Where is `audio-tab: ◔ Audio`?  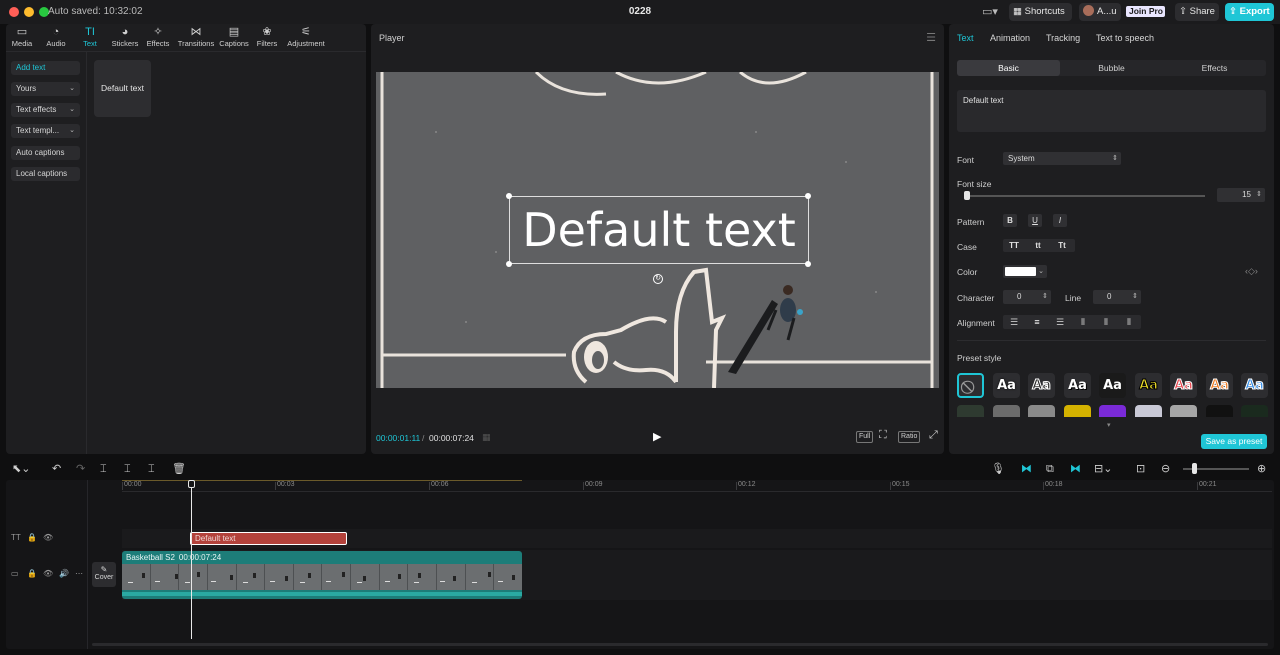 audio-tab: ◔ Audio is located at coordinates (56, 38).